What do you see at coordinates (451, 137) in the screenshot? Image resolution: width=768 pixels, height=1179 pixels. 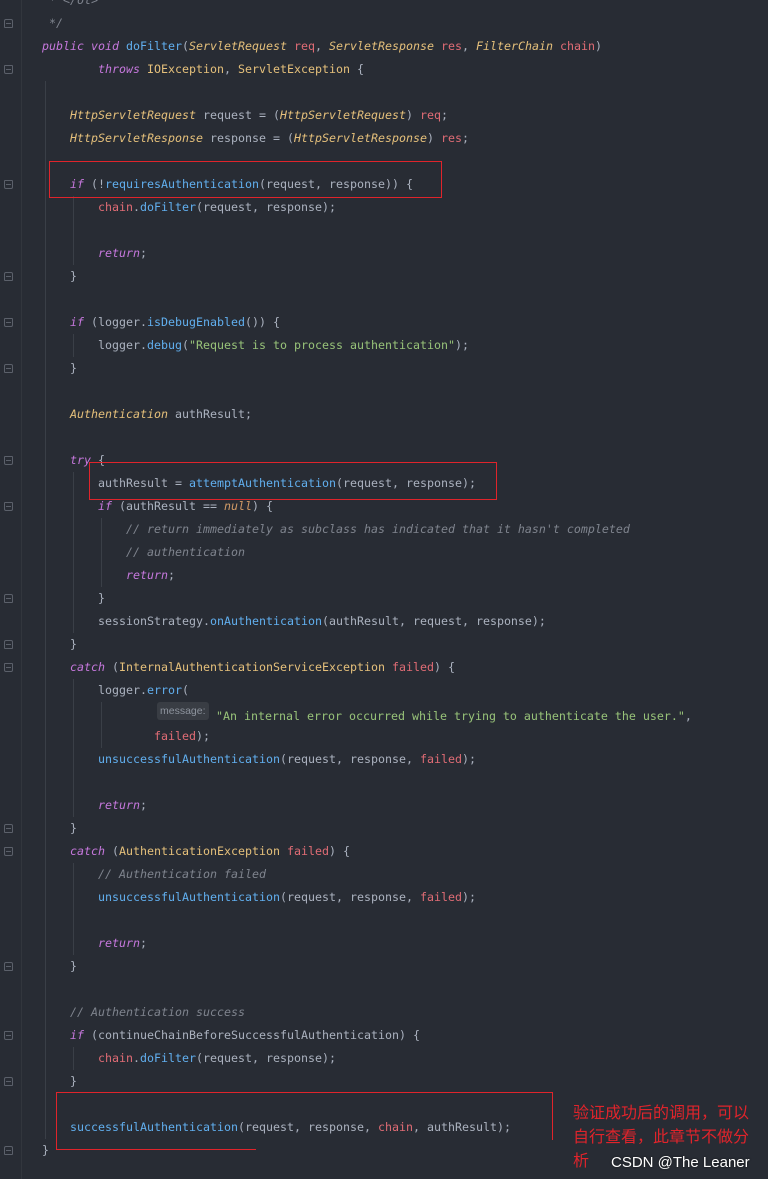 I see `parameter-token: res` at bounding box center [451, 137].